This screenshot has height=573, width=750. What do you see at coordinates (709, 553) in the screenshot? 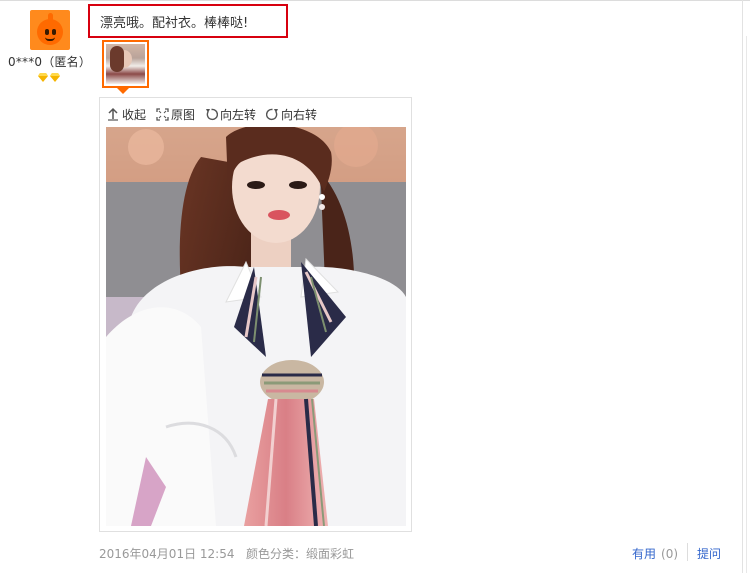
I see `ask-button: 提问` at bounding box center [709, 553].